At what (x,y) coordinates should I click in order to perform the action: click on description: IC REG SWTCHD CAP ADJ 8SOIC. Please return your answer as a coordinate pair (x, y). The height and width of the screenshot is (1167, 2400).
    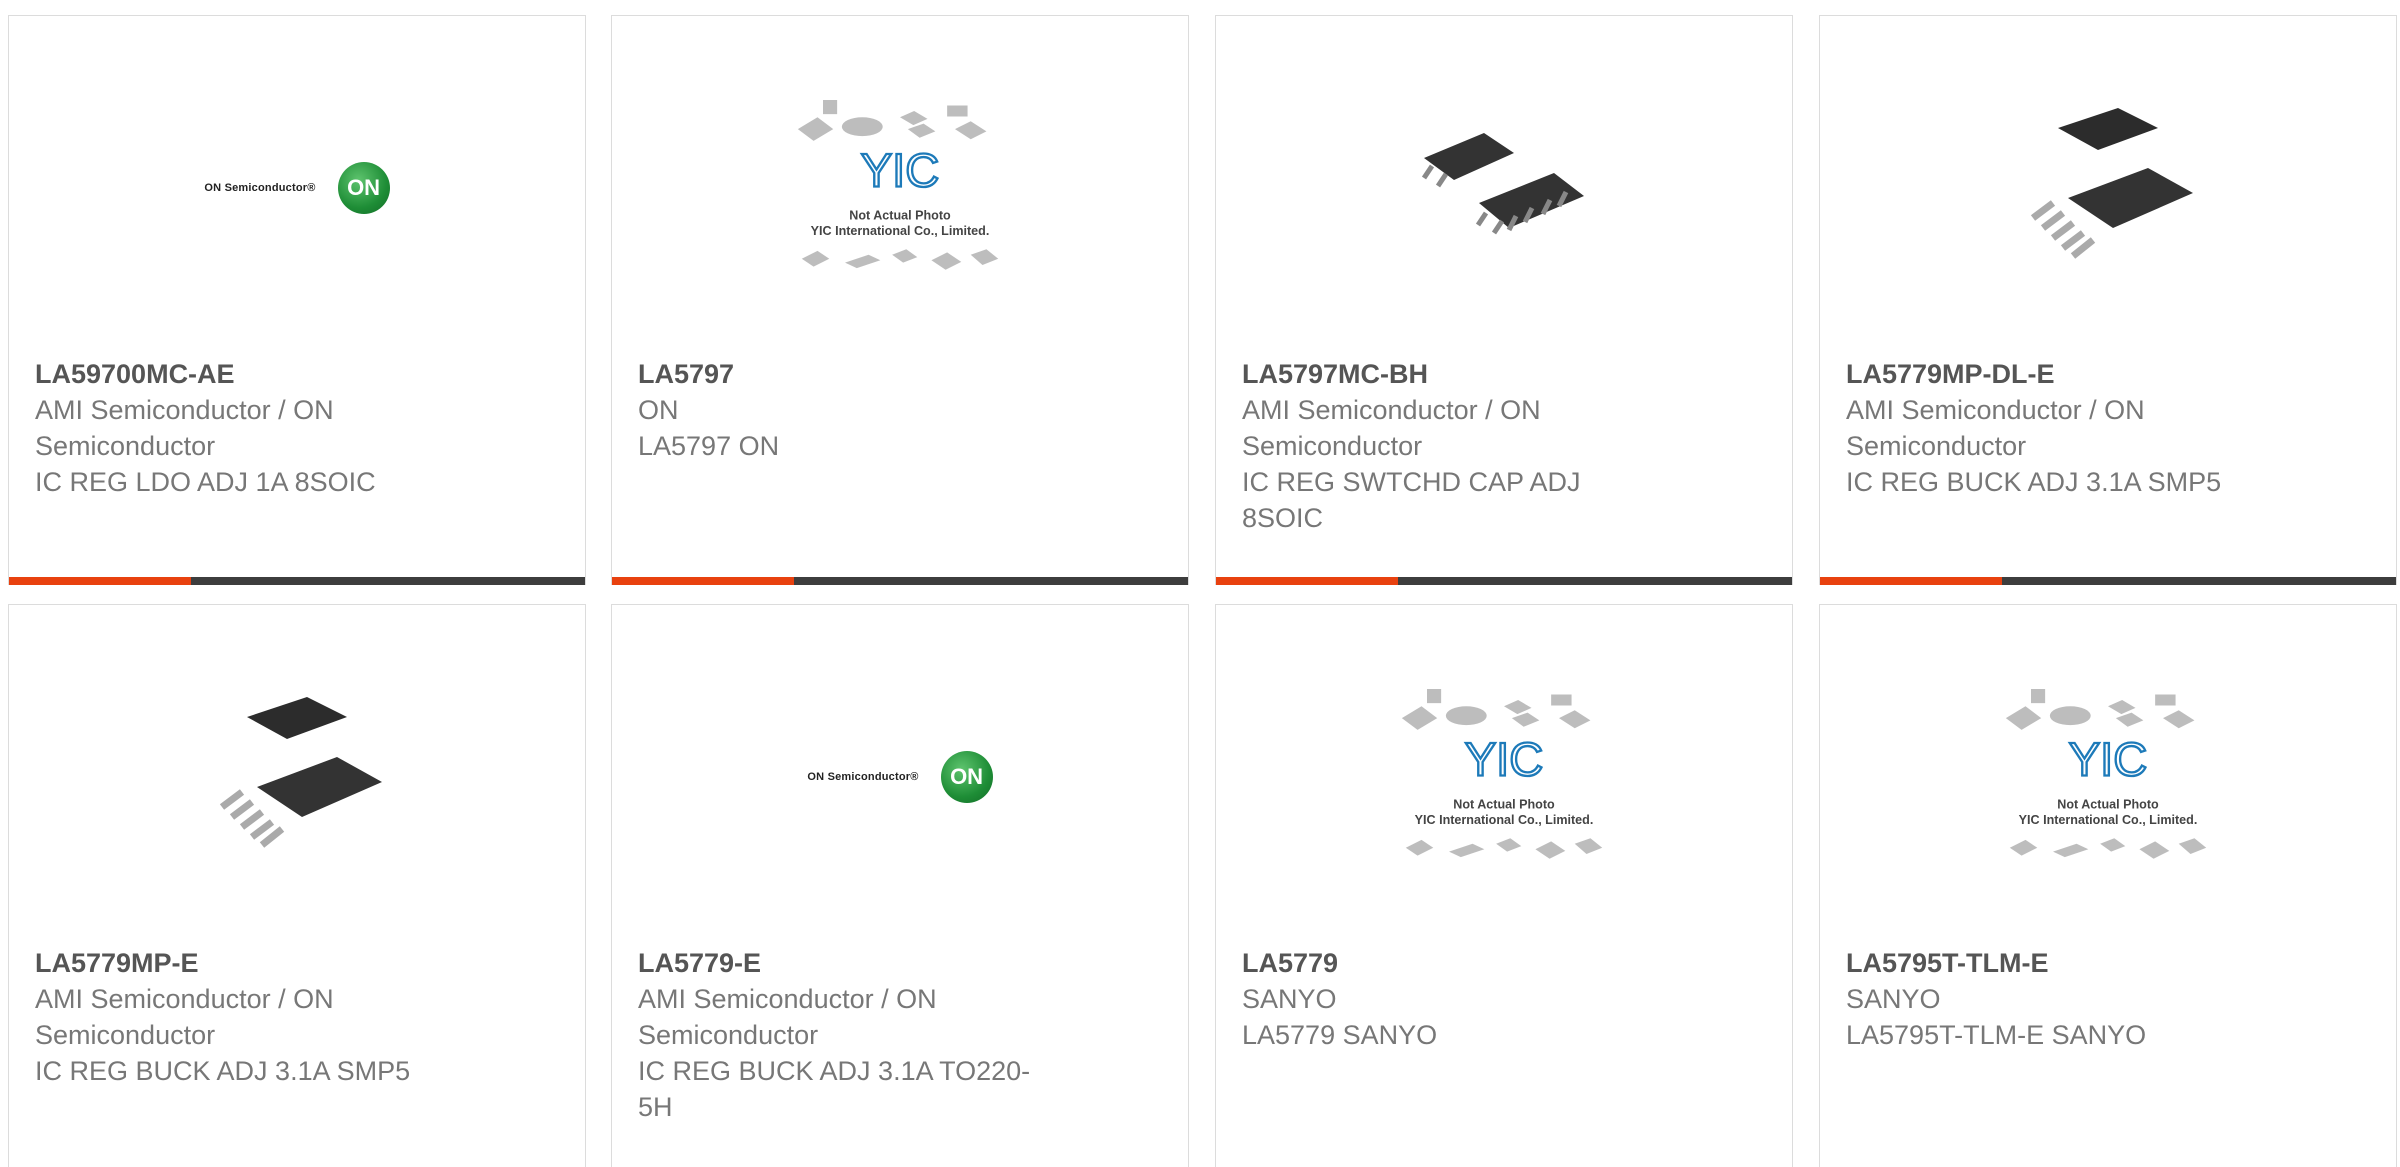
    Looking at the image, I should click on (1411, 500).